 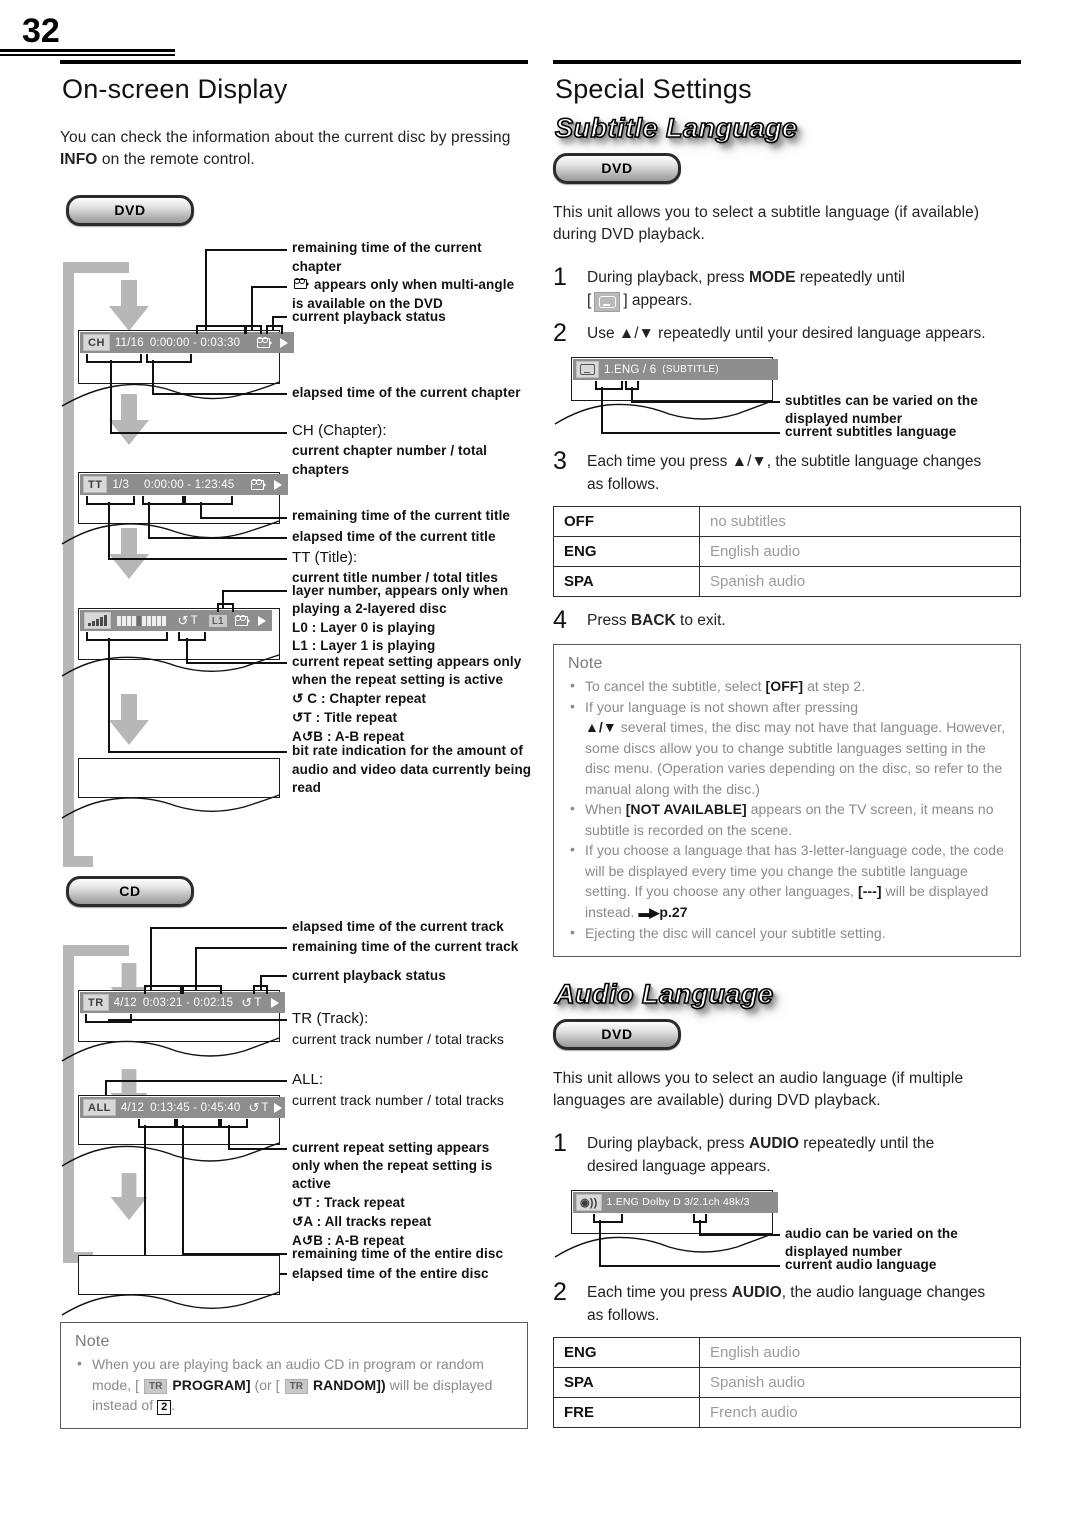 What do you see at coordinates (187, 651) in the screenshot?
I see `callout-repeat-dvd-v` at bounding box center [187, 651].